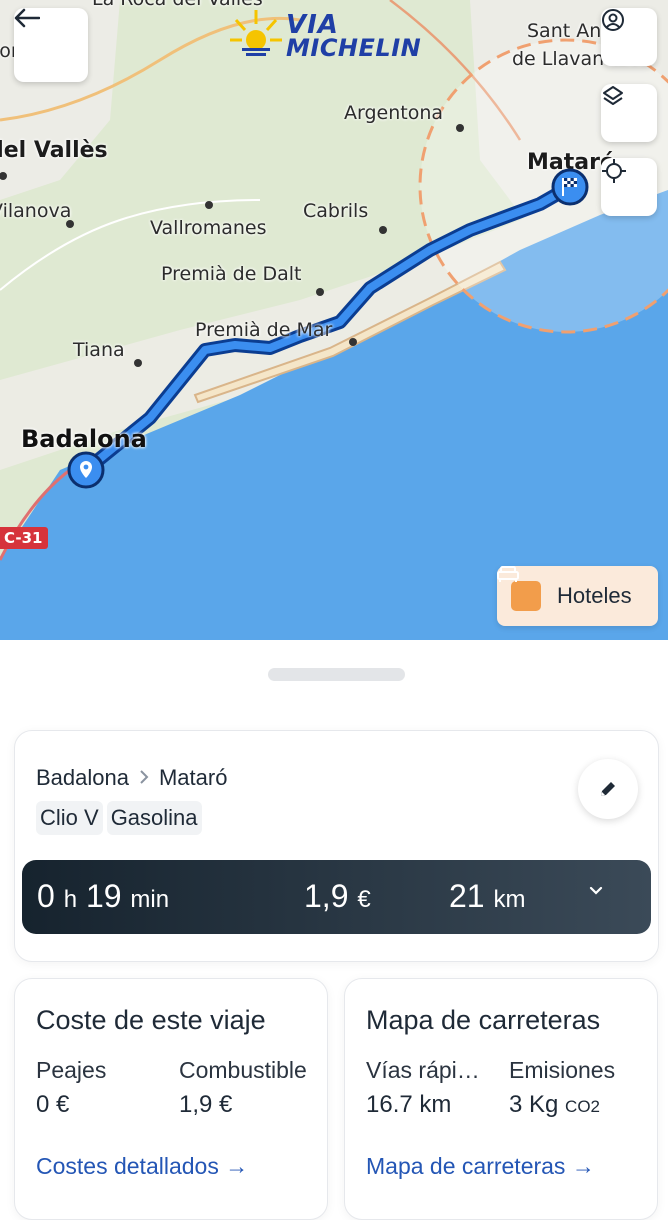 The width and height of the screenshot is (668, 1220). I want to click on fuel-value: 1,9 €, so click(206, 1104).